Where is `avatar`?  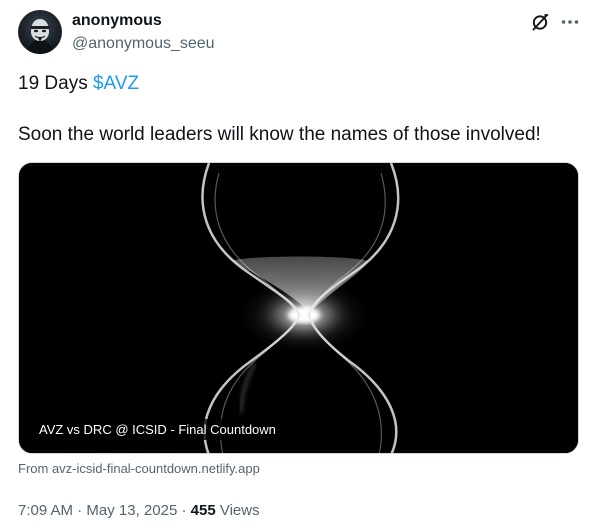
avatar is located at coordinates (40, 32).